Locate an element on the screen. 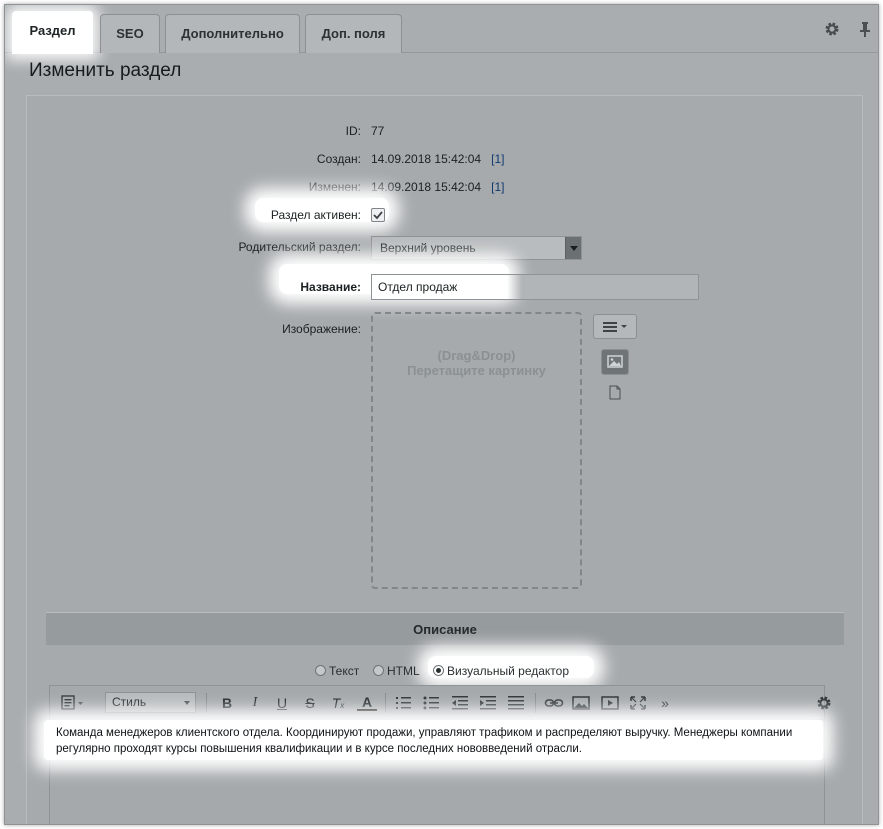 Image resolution: width=883 pixels, height=829 pixels. ordered-list-icon is located at coordinates (404, 703).